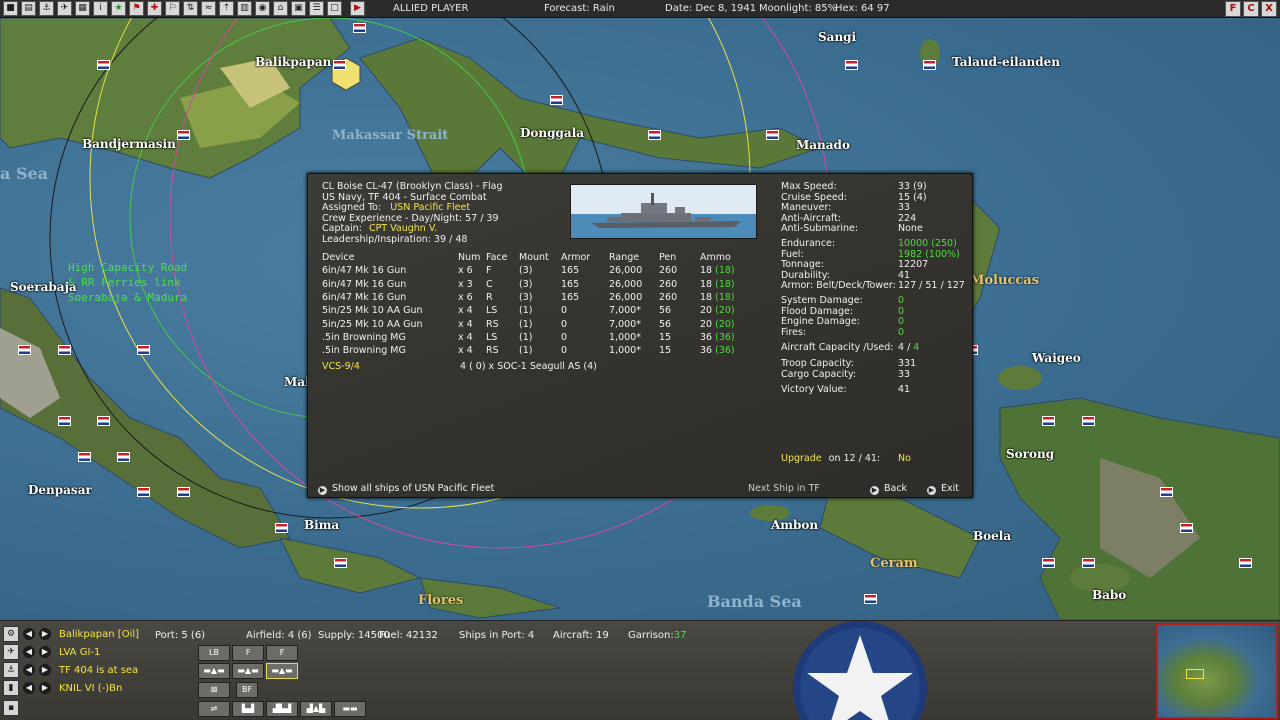 Image resolution: width=1280 pixels, height=720 pixels. What do you see at coordinates (172, 8) in the screenshot?
I see `flag-blue-icon: ⚐` at bounding box center [172, 8].